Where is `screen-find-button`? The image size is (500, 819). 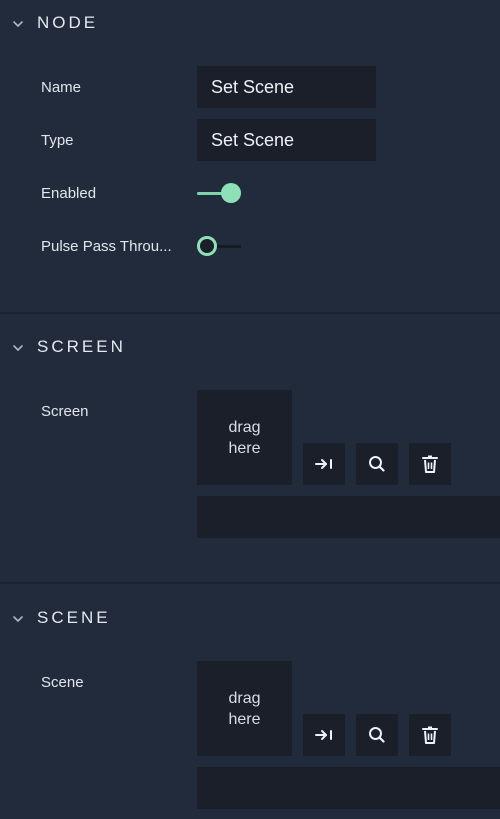
screen-find-button is located at coordinates (377, 464).